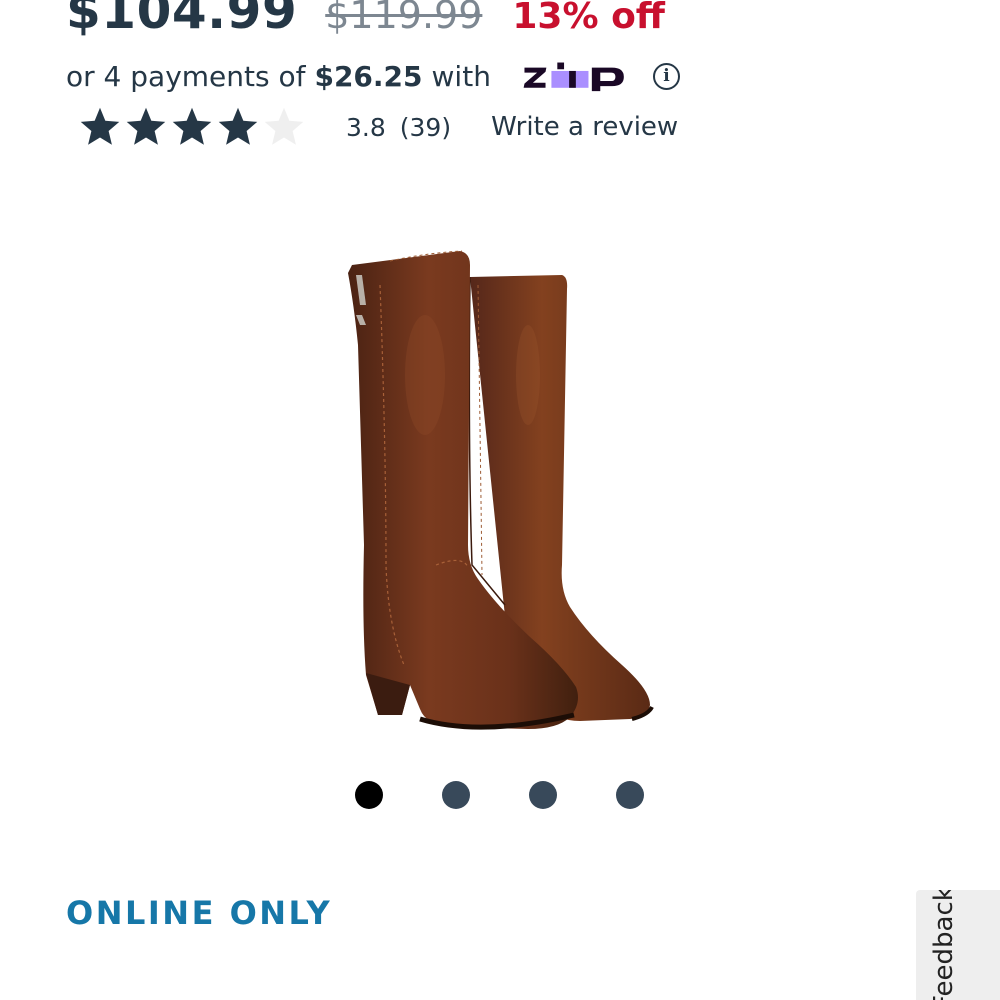  I want to click on zip-logo, so click(573, 77).